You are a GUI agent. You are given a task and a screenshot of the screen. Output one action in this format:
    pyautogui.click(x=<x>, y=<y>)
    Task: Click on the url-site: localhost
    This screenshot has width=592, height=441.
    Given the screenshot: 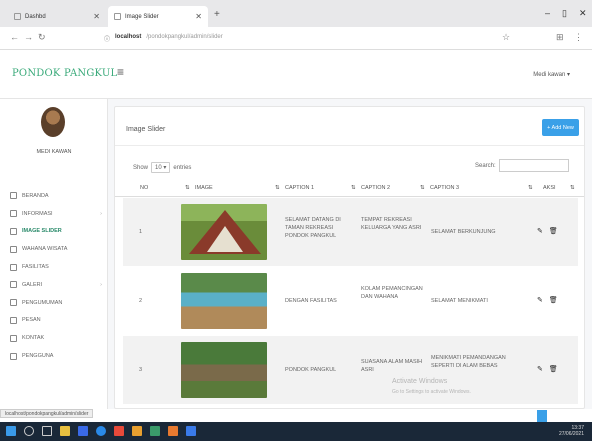 What is the action you would take?
    pyautogui.click(x=128, y=37)
    